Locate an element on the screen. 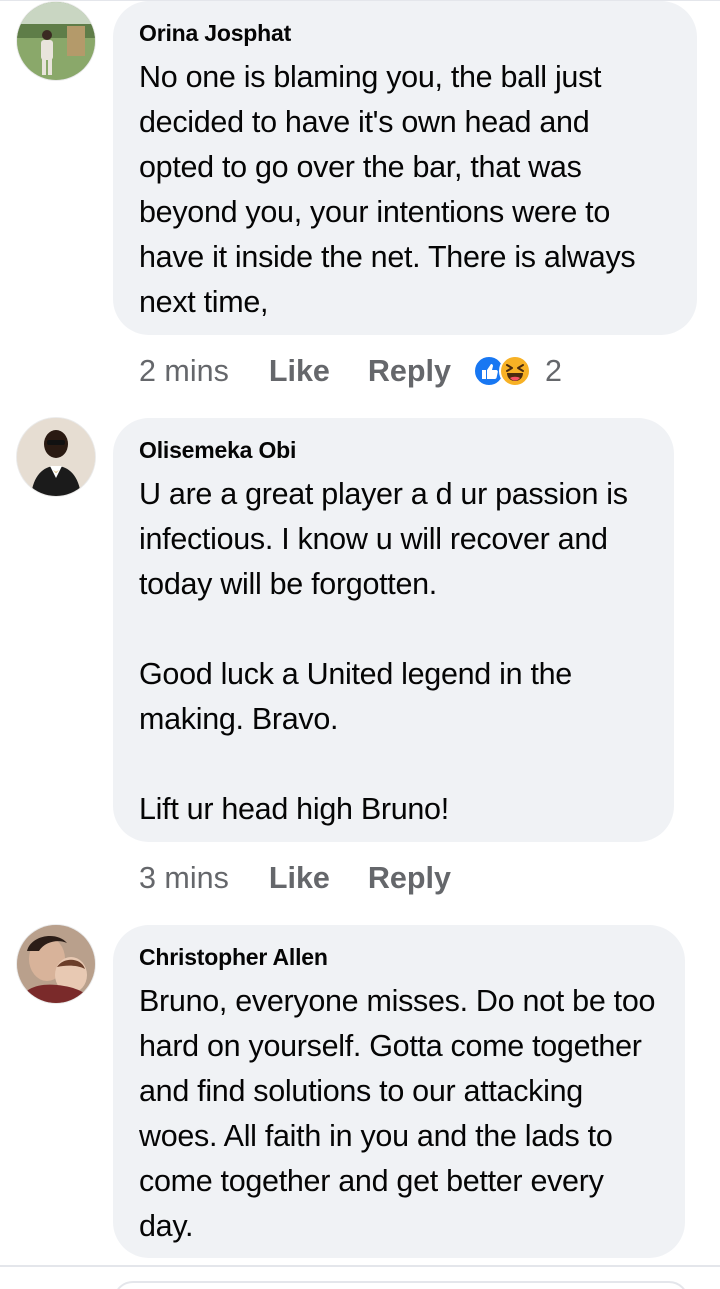 This screenshot has width=720, height=1289. reaction-count: 2 is located at coordinates (553, 370).